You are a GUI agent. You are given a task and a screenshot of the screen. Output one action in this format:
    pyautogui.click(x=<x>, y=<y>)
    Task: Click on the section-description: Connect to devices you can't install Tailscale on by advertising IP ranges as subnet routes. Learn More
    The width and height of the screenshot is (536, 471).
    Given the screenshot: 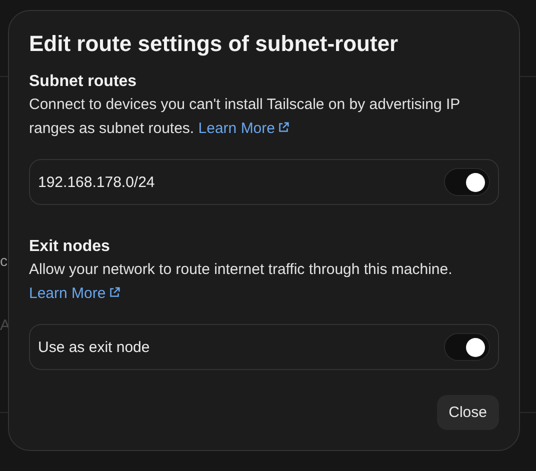 What is the action you would take?
    pyautogui.click(x=245, y=117)
    